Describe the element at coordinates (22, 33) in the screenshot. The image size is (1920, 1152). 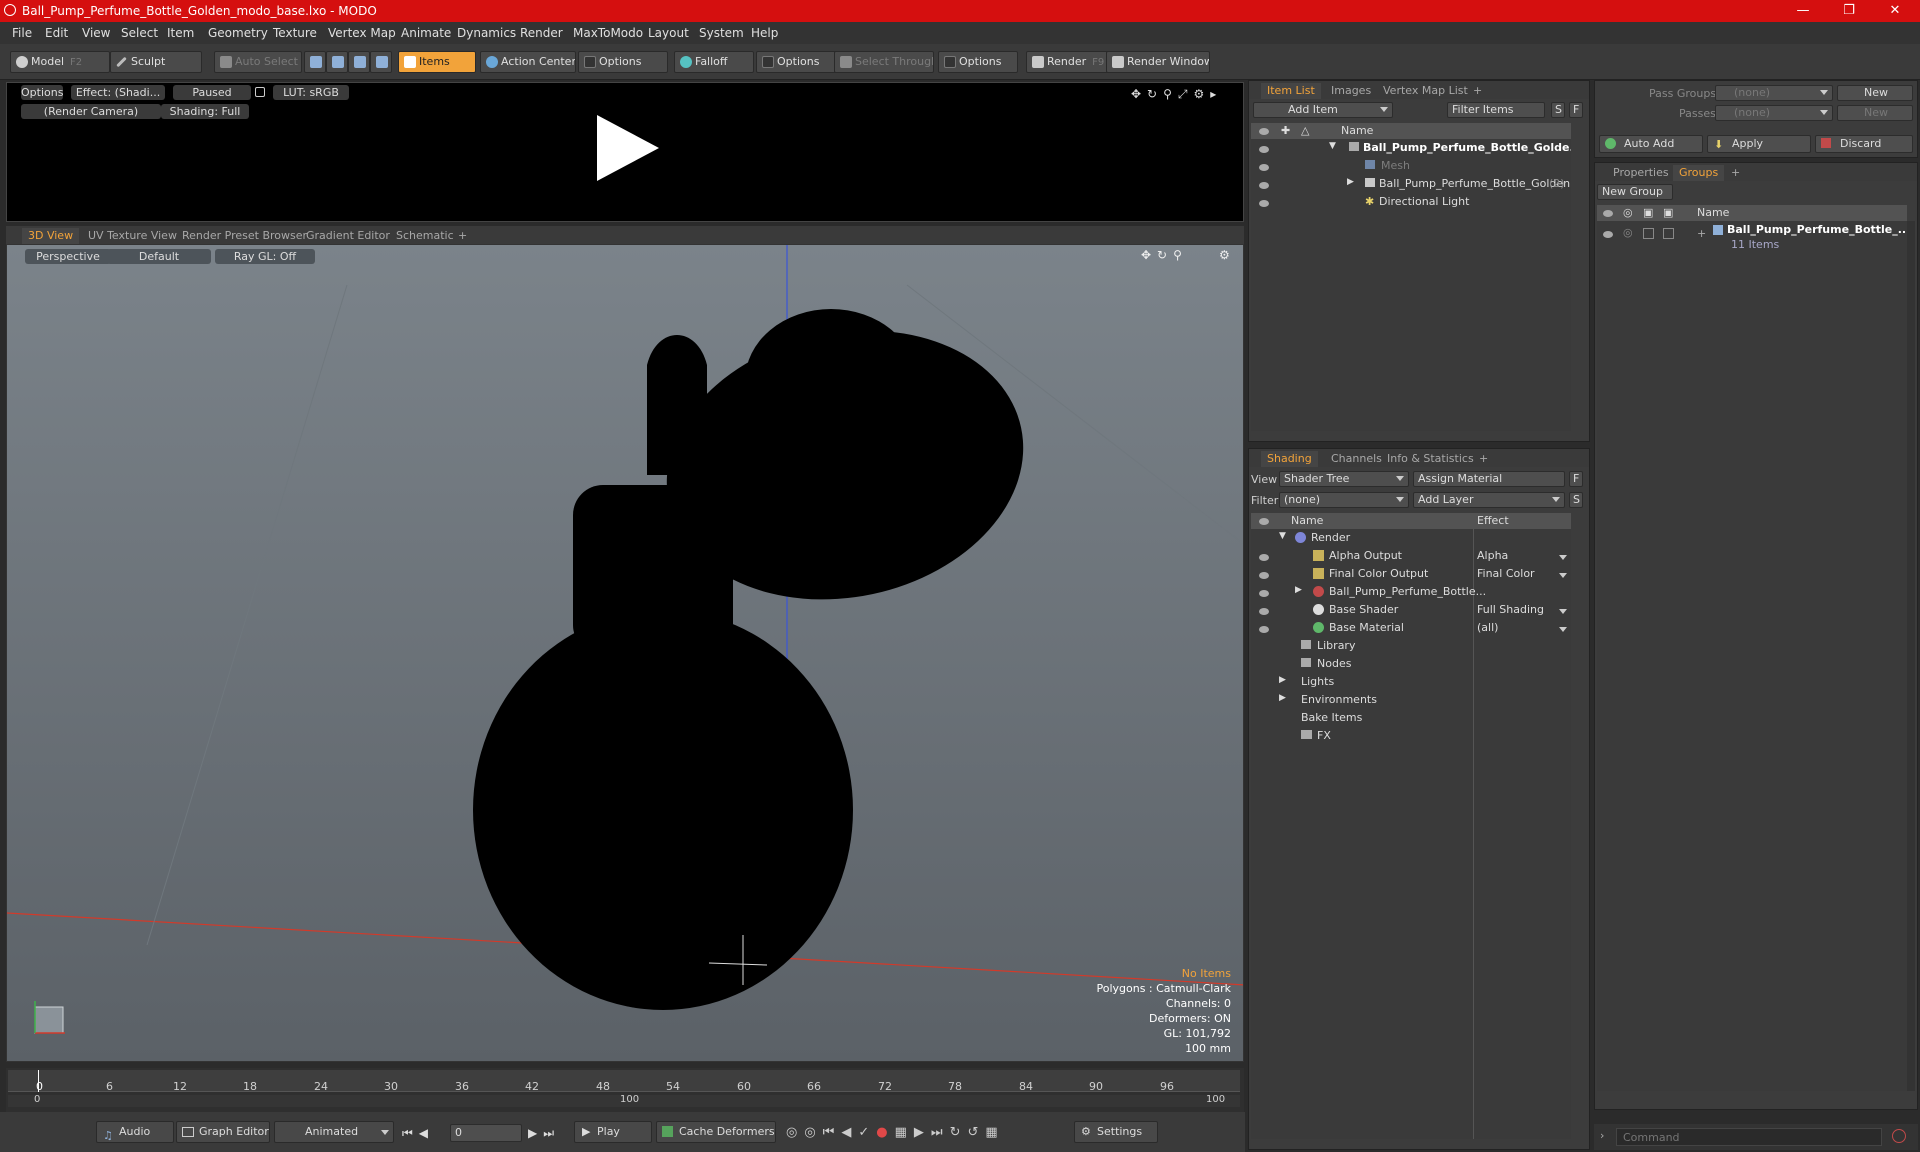
I see `menu-file: File` at that location.